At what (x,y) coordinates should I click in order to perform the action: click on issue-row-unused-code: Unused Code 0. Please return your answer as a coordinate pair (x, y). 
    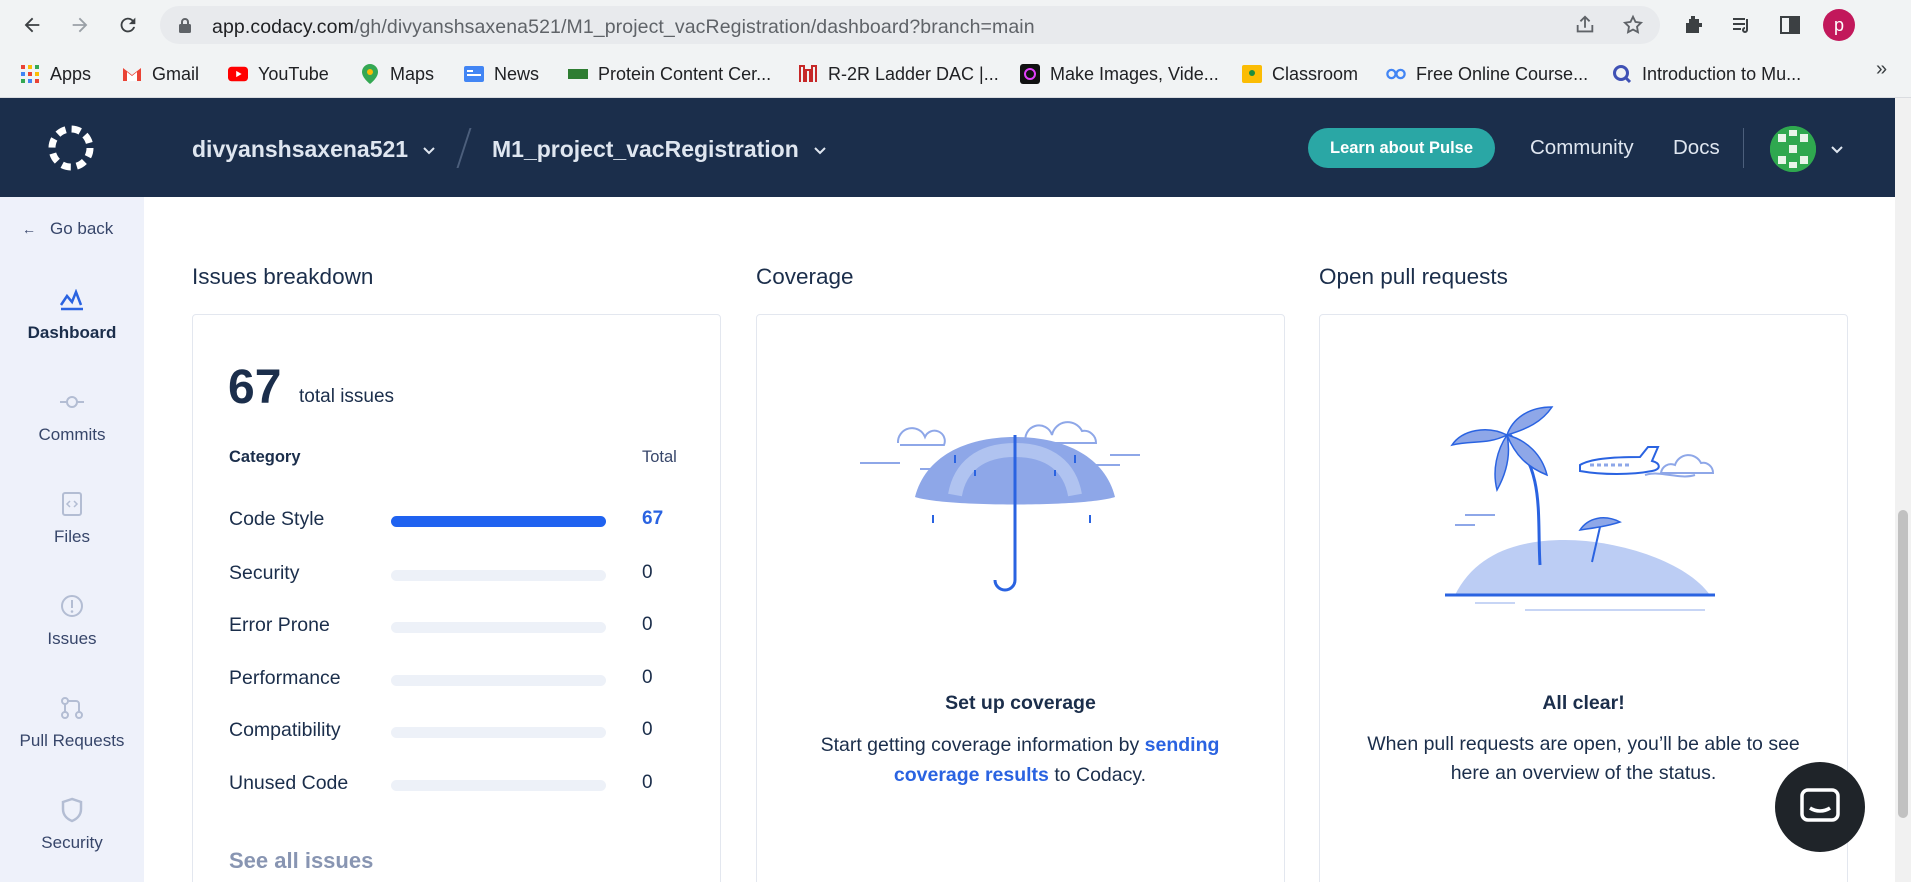
    Looking at the image, I should click on (459, 785).